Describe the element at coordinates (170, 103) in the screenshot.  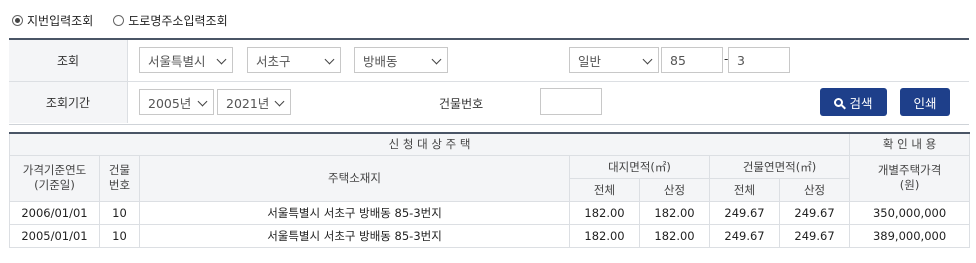
I see `year-from-value: 2005년` at that location.